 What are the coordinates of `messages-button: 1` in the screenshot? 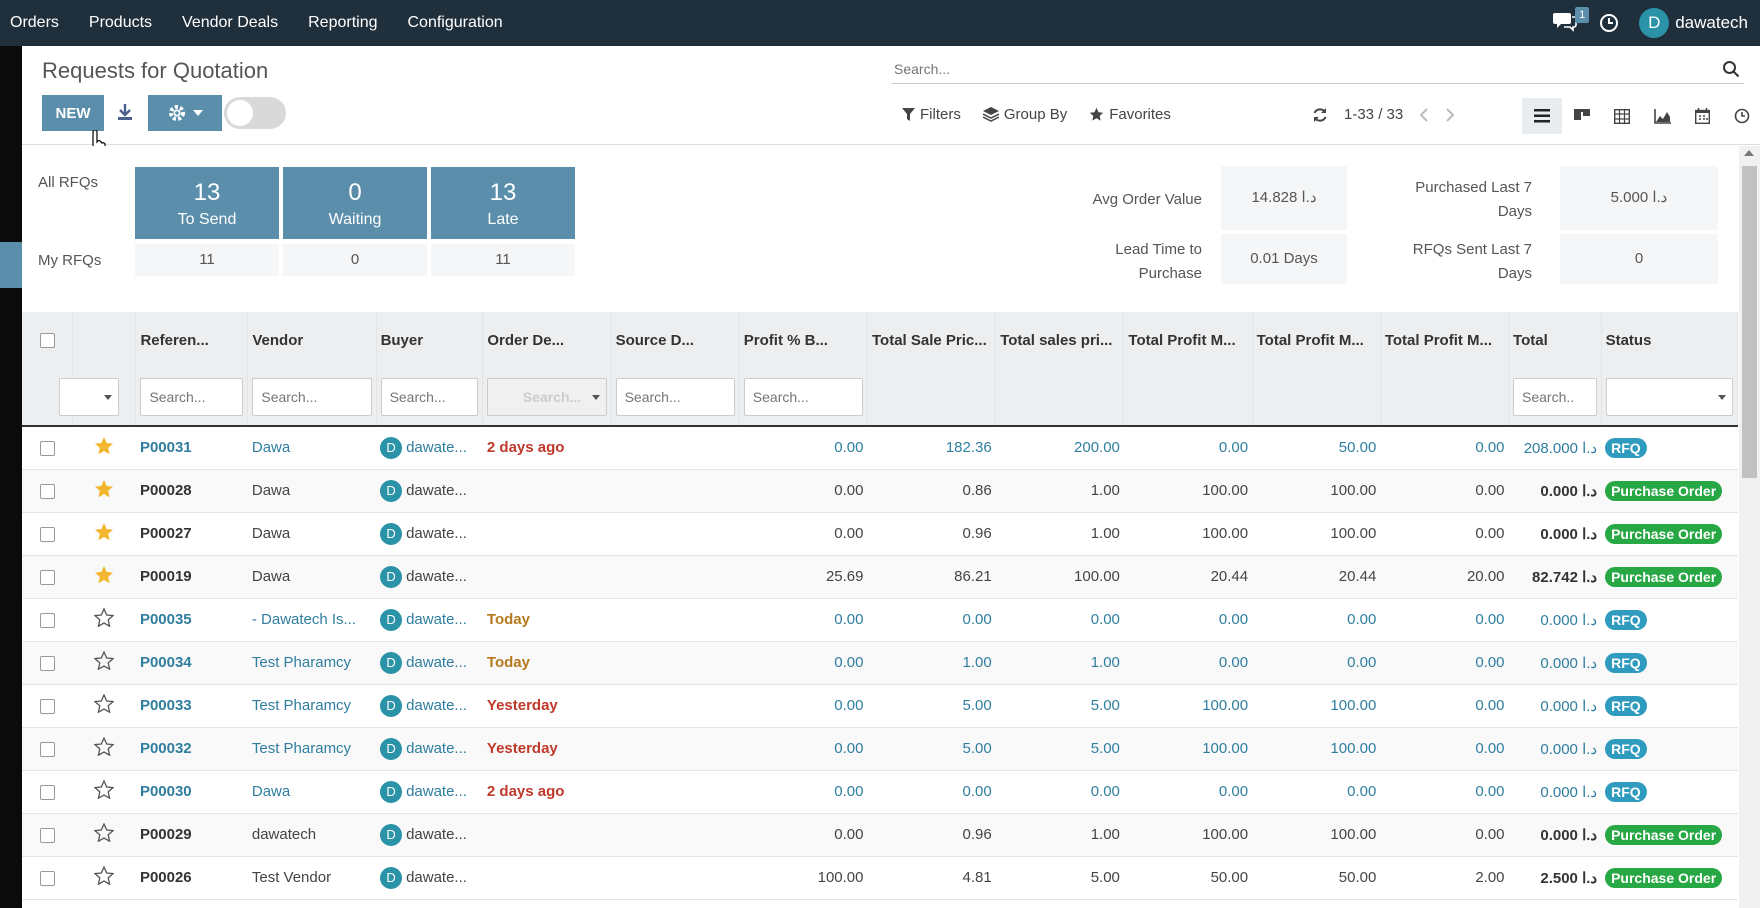 It's located at (1571, 21).